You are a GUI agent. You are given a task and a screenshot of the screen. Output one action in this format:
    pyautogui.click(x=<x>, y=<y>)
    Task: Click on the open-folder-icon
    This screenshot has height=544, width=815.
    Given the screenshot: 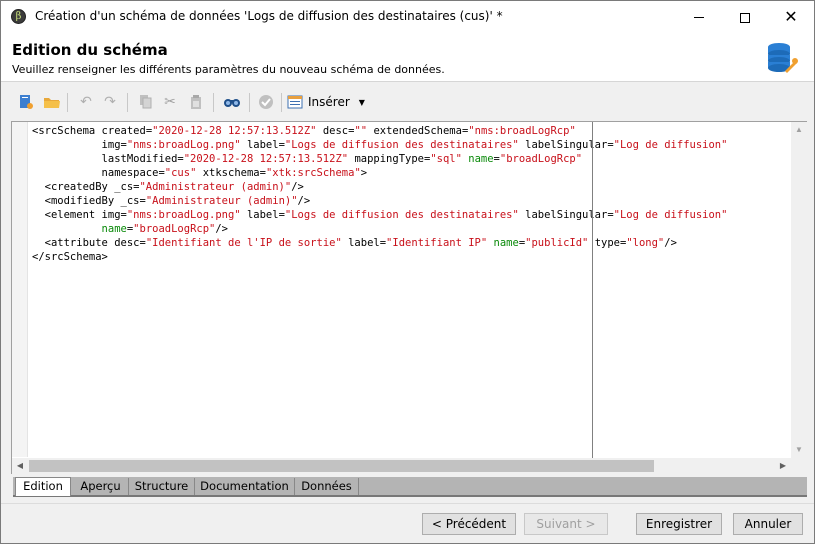 What is the action you would take?
    pyautogui.click(x=52, y=102)
    